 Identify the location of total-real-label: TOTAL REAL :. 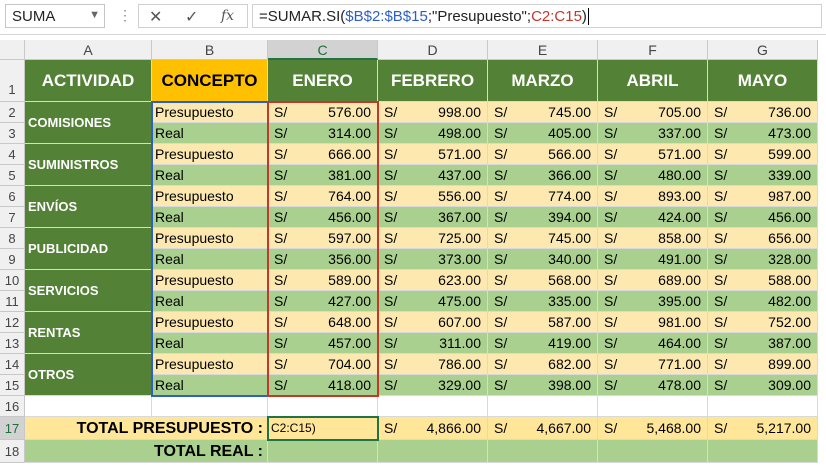
(146, 451).